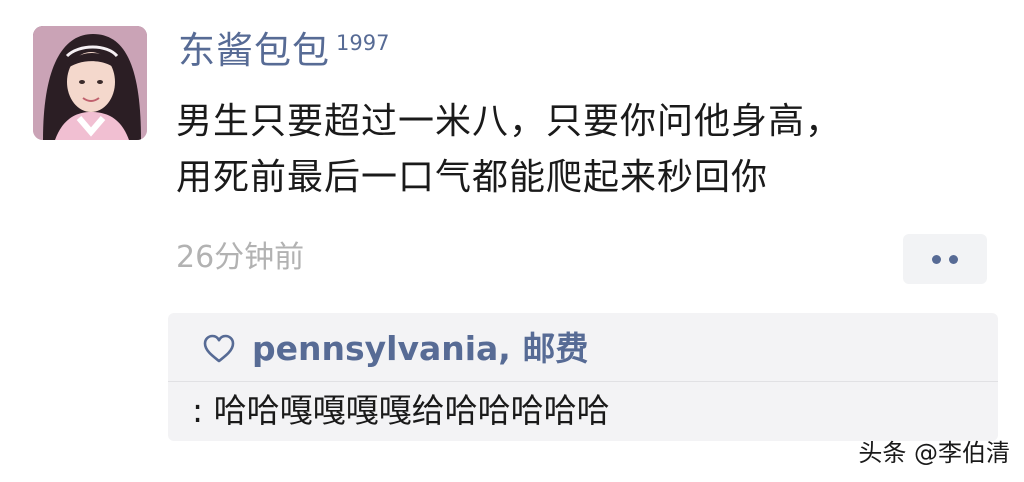 The width and height of the screenshot is (1024, 482). Describe the element at coordinates (254, 51) in the screenshot. I see `author-name: 东酱包包` at that location.